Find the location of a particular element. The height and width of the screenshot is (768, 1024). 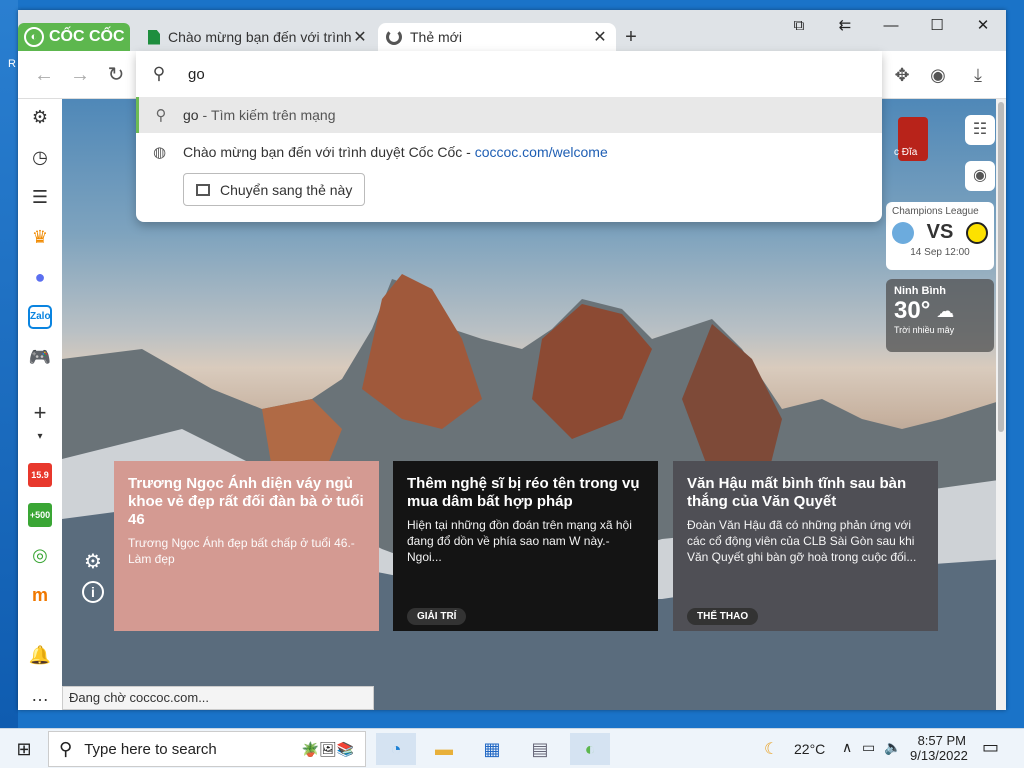

taskbar-search-placeholder: Type here to search is located at coordinates (150, 749).